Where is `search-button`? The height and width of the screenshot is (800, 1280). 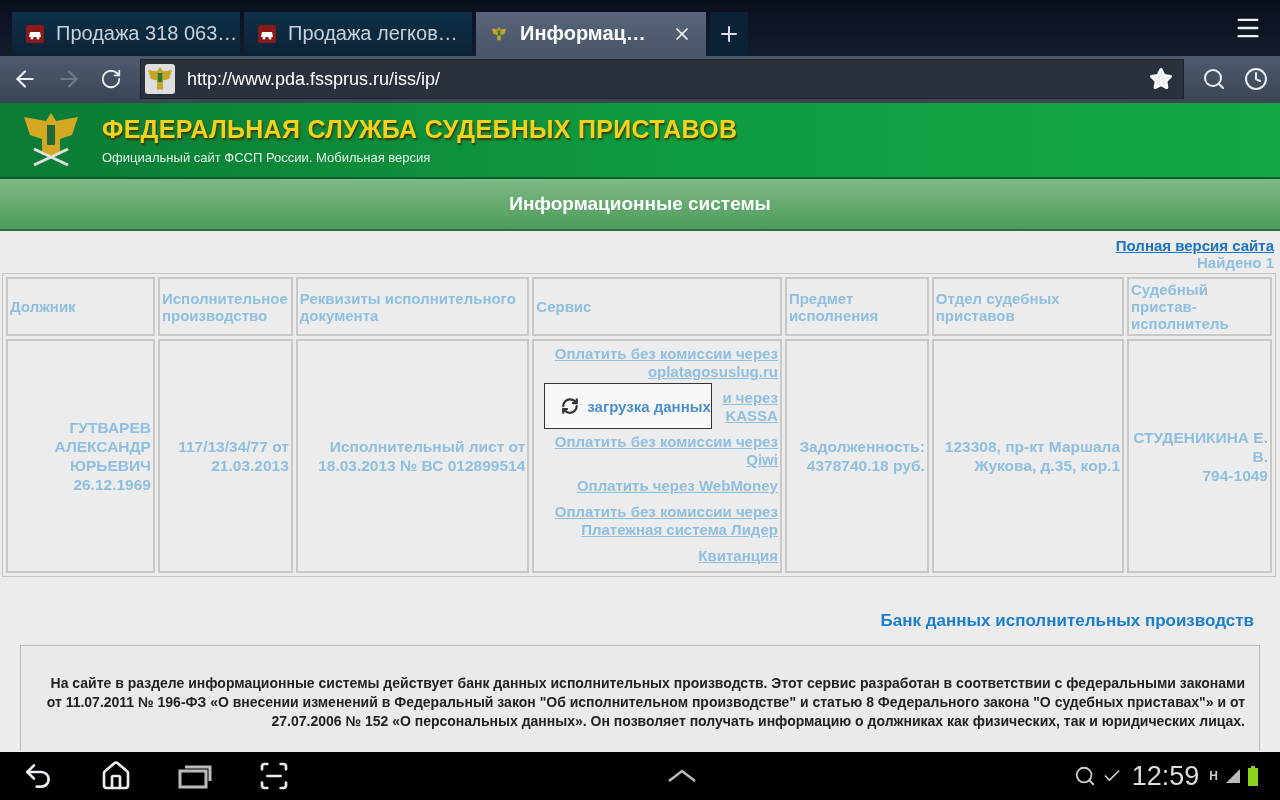
search-button is located at coordinates (1214, 79).